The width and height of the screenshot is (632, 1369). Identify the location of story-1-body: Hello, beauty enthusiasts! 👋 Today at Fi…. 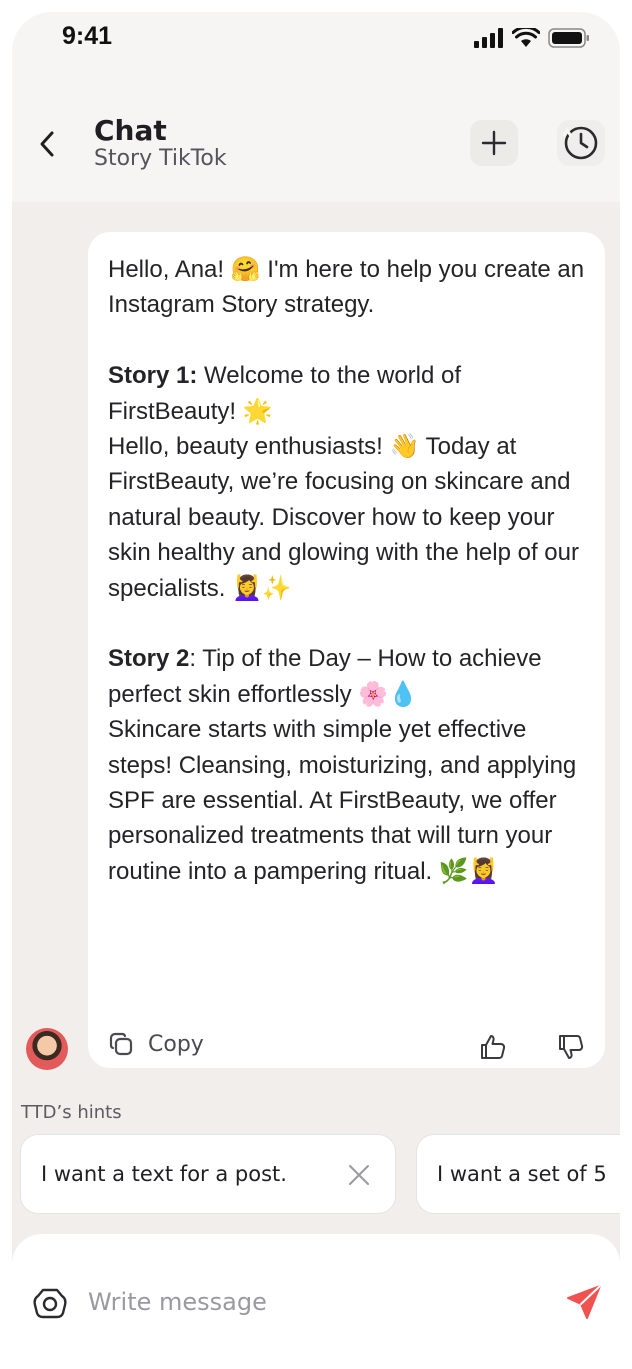
(343, 517).